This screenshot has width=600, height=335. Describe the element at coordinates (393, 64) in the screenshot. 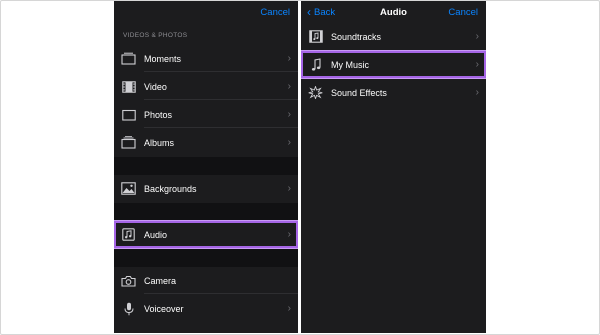

I see `menu-item-my-music: My Music ›` at that location.